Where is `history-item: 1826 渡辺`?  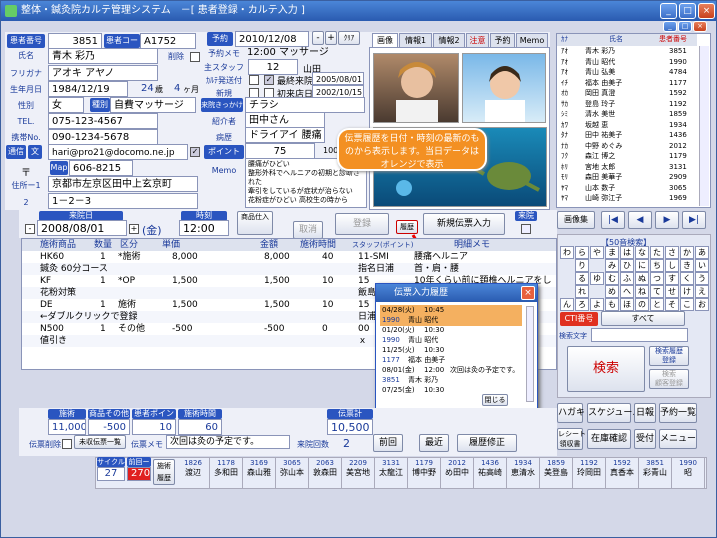
history-item: 1826 渡辺 is located at coordinates (193, 473).